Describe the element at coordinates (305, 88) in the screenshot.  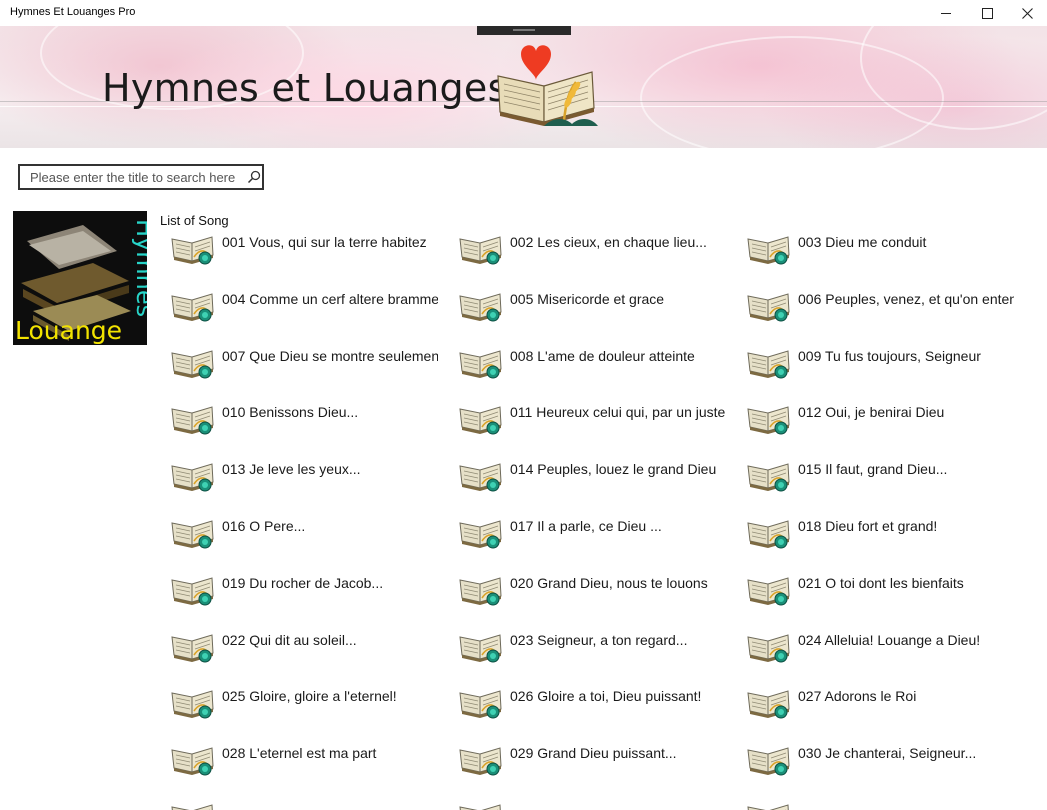
I see `page-title: Hymnes et Louanges` at that location.